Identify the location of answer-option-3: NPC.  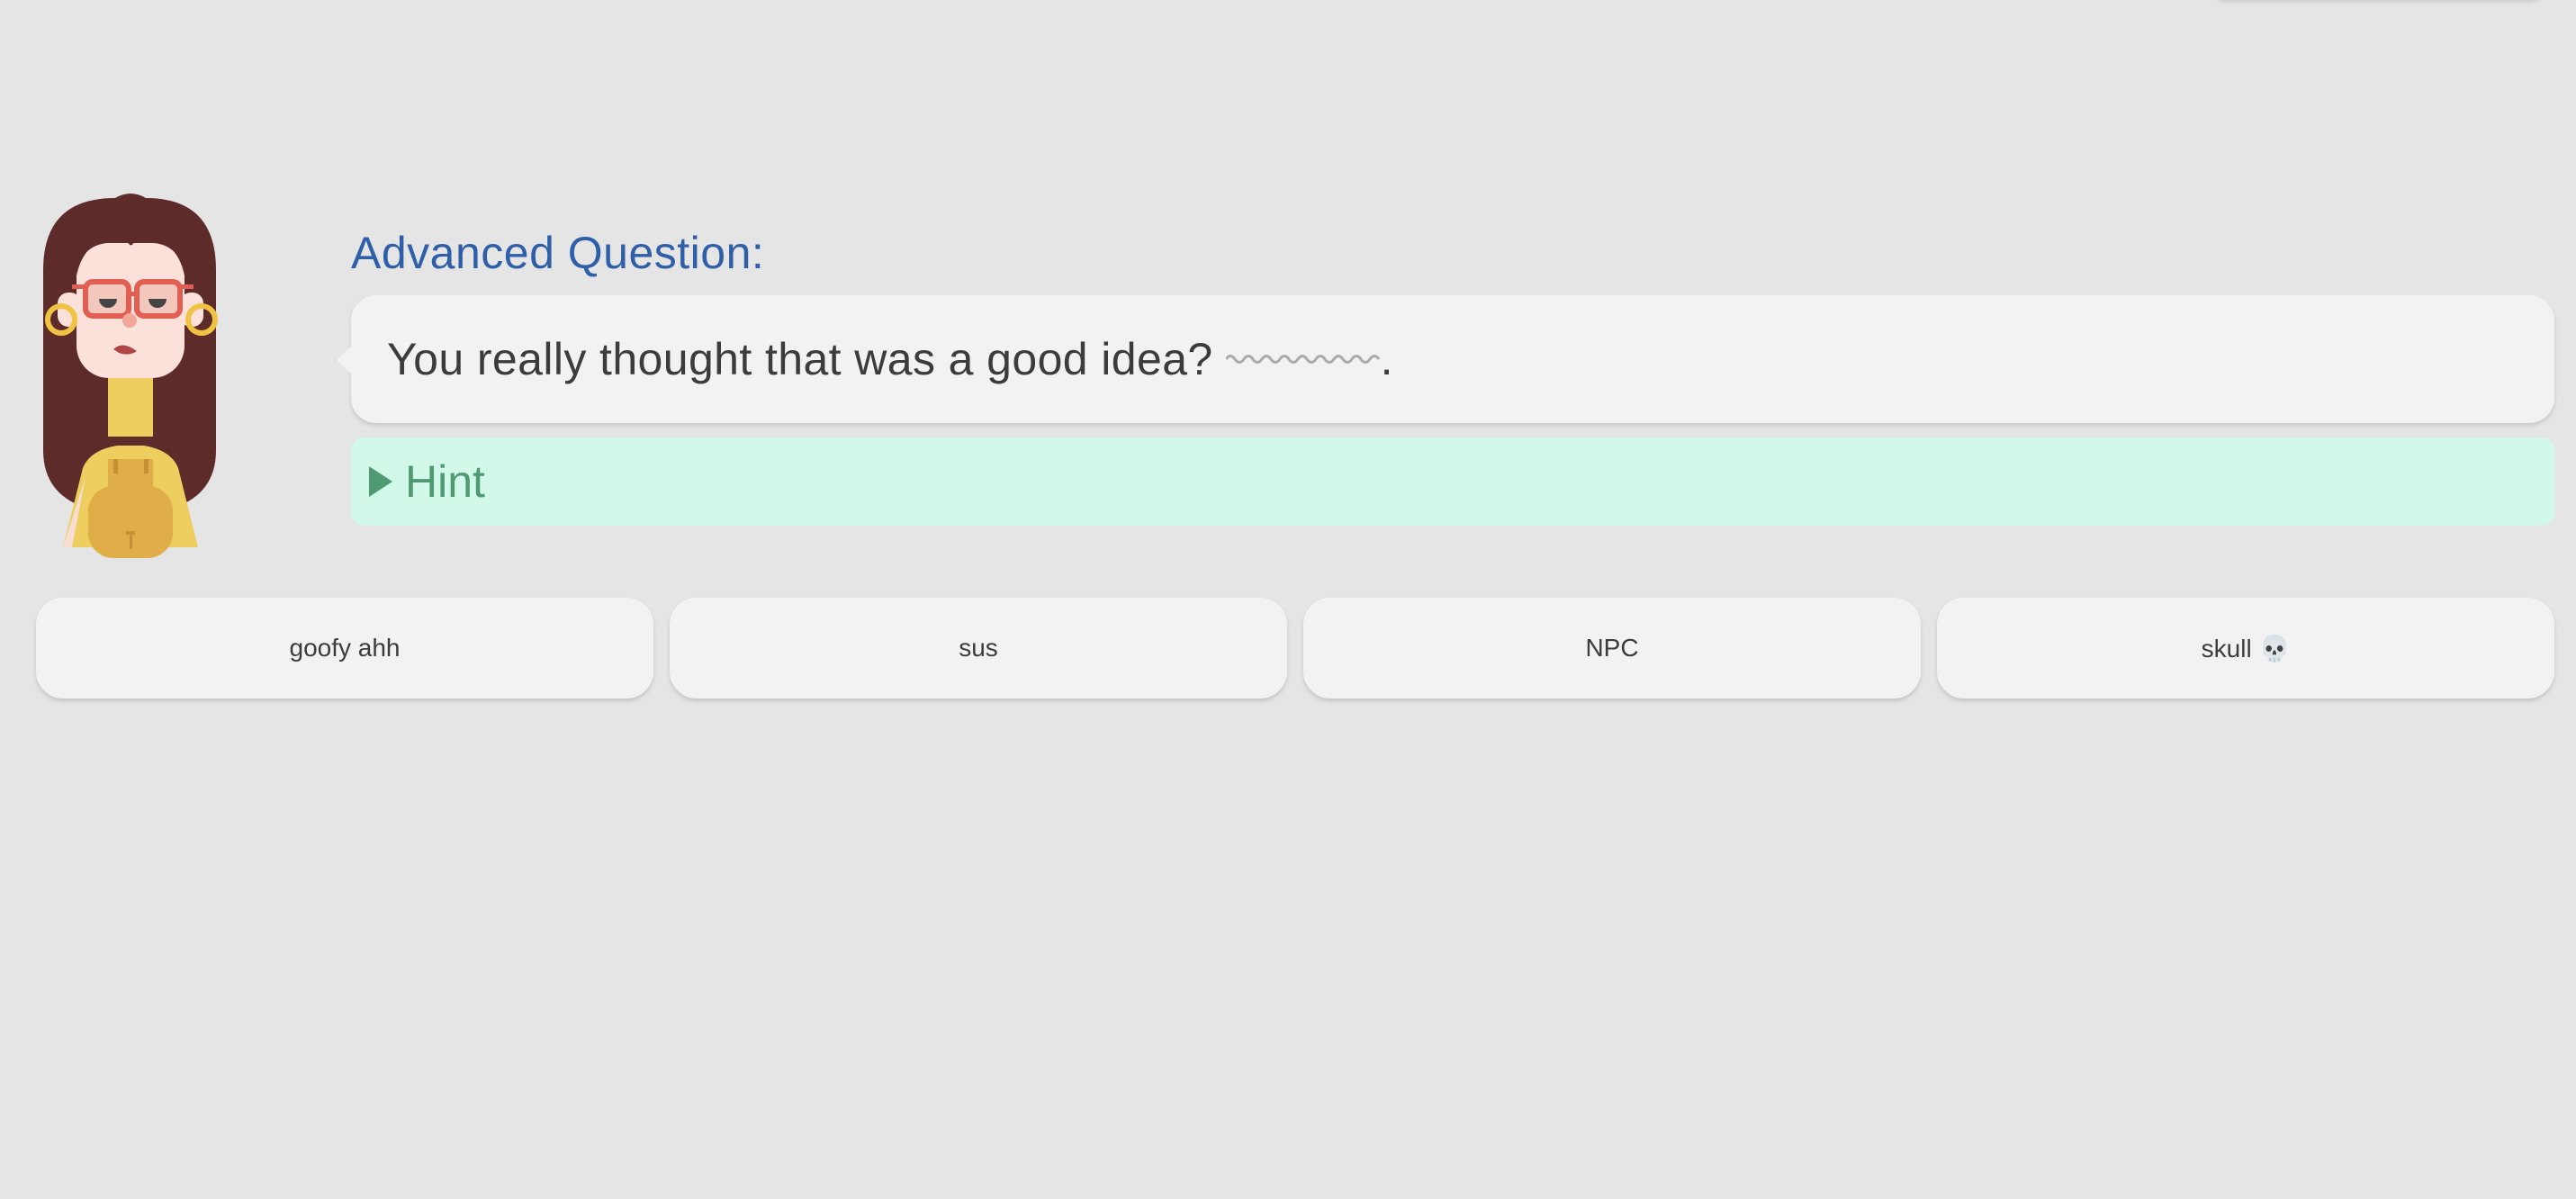
(1612, 648).